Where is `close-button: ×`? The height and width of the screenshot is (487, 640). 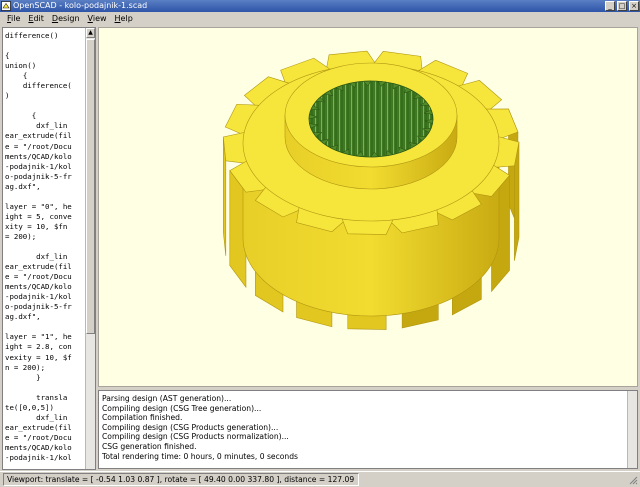 close-button: × is located at coordinates (634, 6).